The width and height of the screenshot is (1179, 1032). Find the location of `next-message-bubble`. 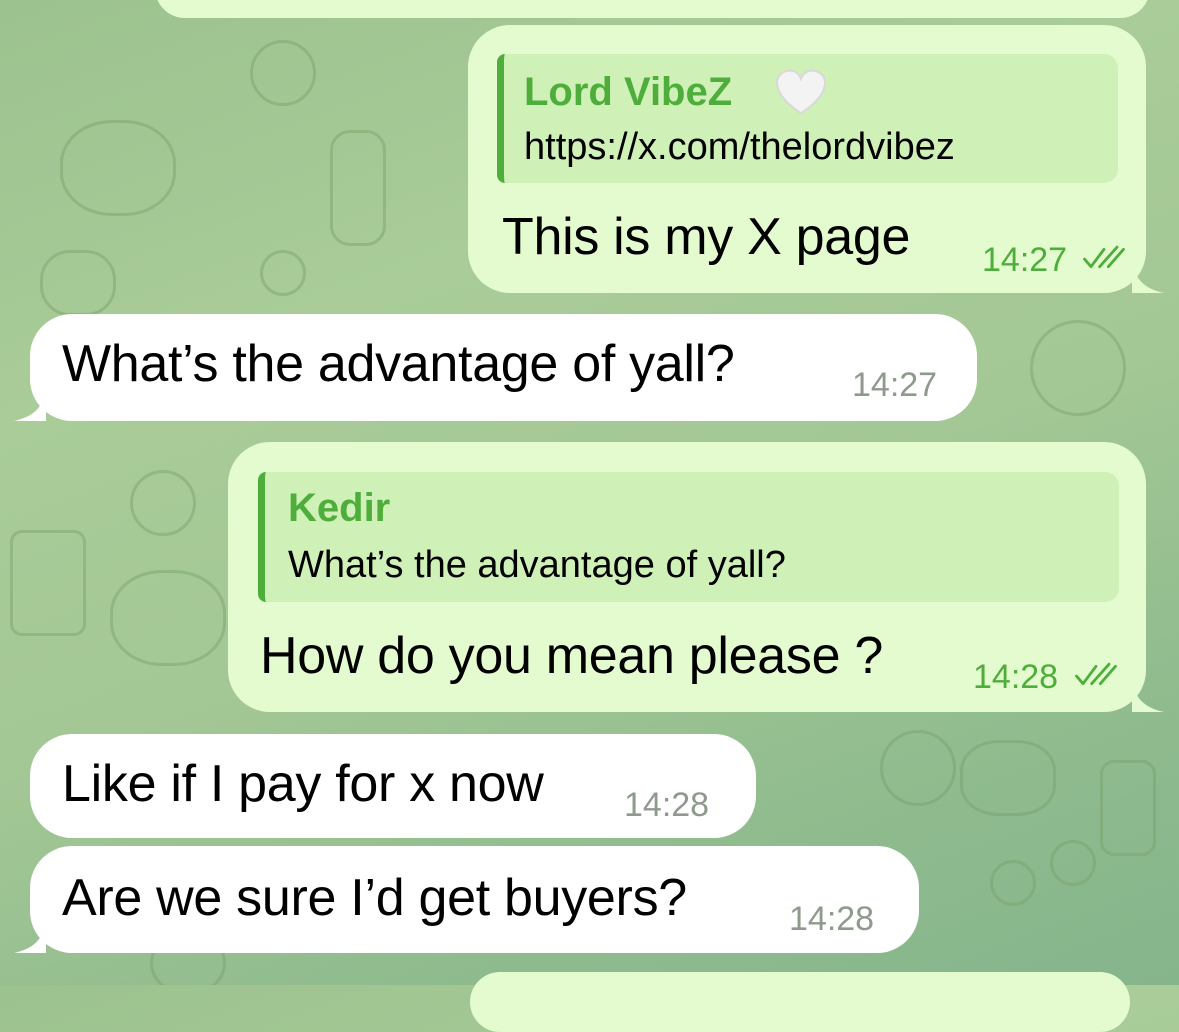

next-message-bubble is located at coordinates (800, 1002).